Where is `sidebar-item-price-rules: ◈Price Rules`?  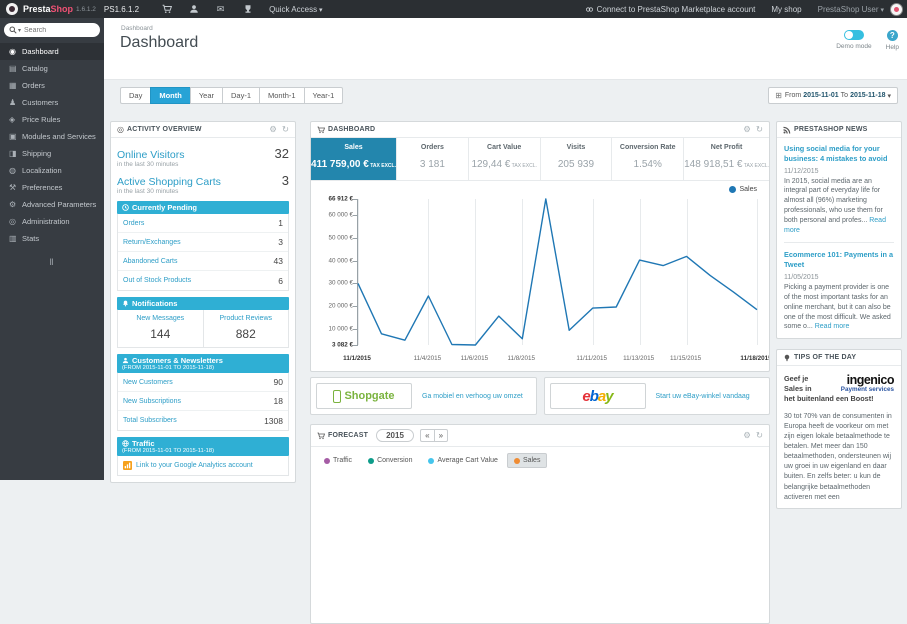
sidebar-item-price-rules: ◈Price Rules is located at coordinates (52, 119).